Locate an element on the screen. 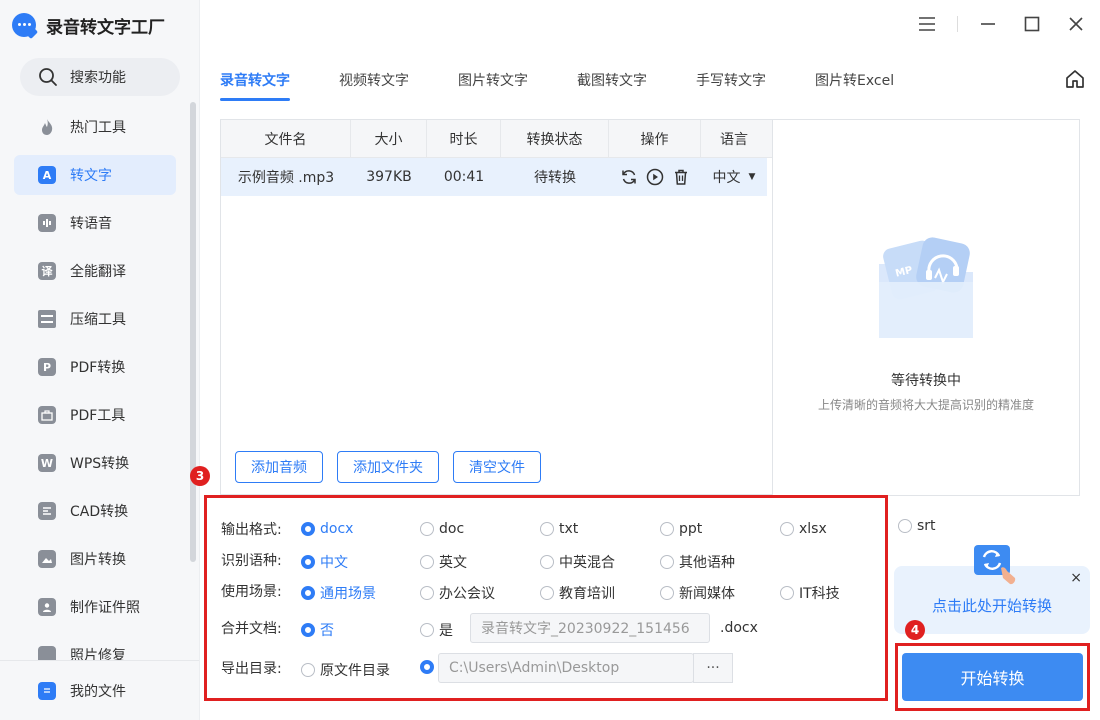 This screenshot has height=720, width=1100. tab-video-to-text: 视频转文字 is located at coordinates (398, 81).